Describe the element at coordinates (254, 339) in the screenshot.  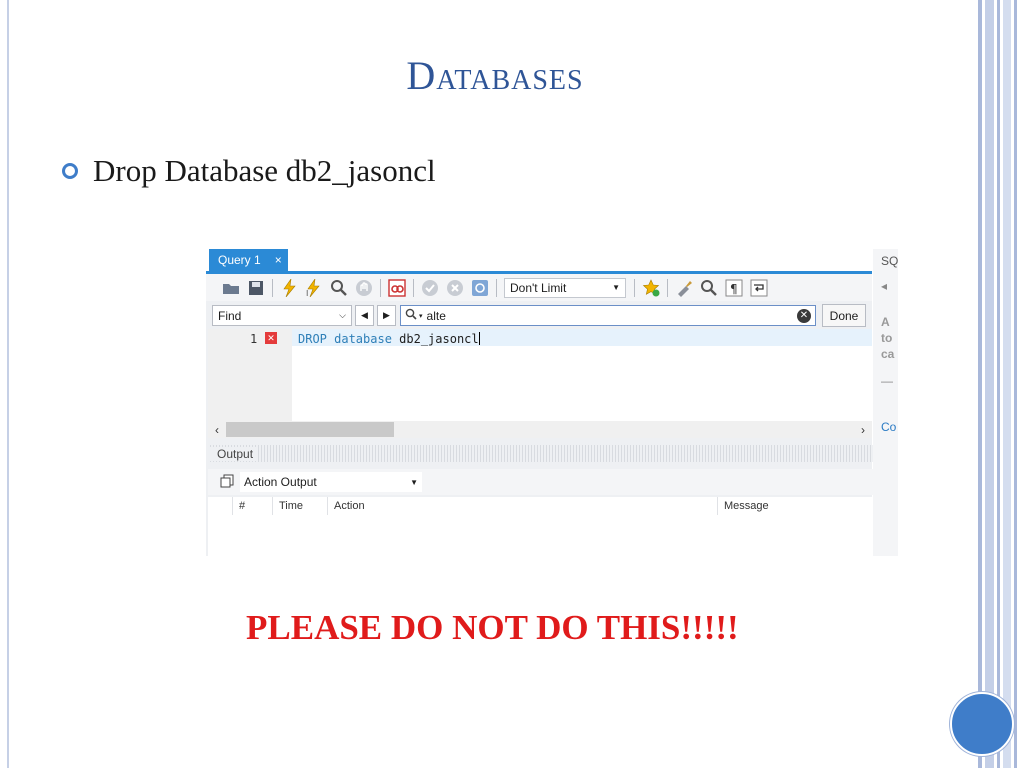
I see `line-number: 1` at that location.